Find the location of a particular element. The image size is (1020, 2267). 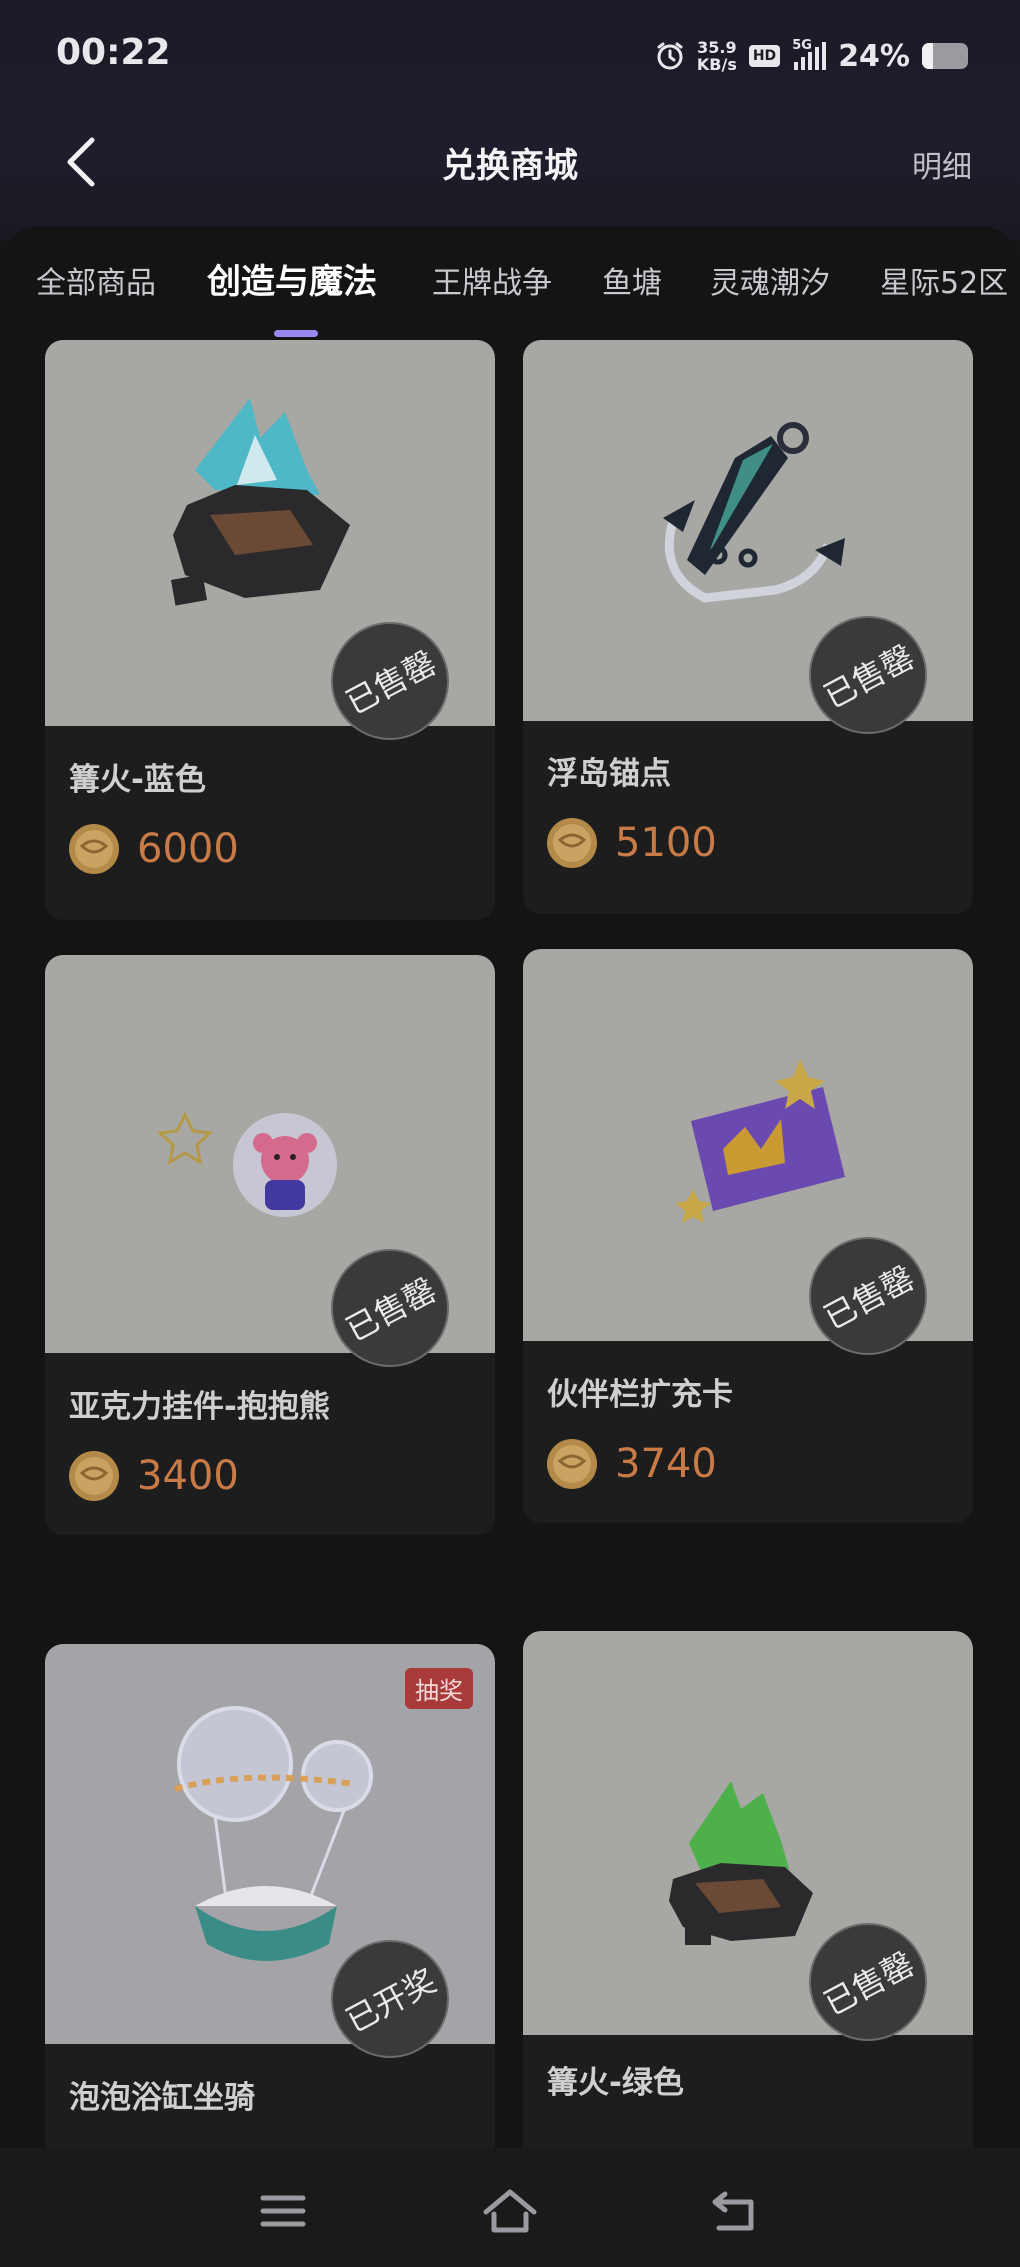

net-speed-value: 35.9 is located at coordinates (717, 47).